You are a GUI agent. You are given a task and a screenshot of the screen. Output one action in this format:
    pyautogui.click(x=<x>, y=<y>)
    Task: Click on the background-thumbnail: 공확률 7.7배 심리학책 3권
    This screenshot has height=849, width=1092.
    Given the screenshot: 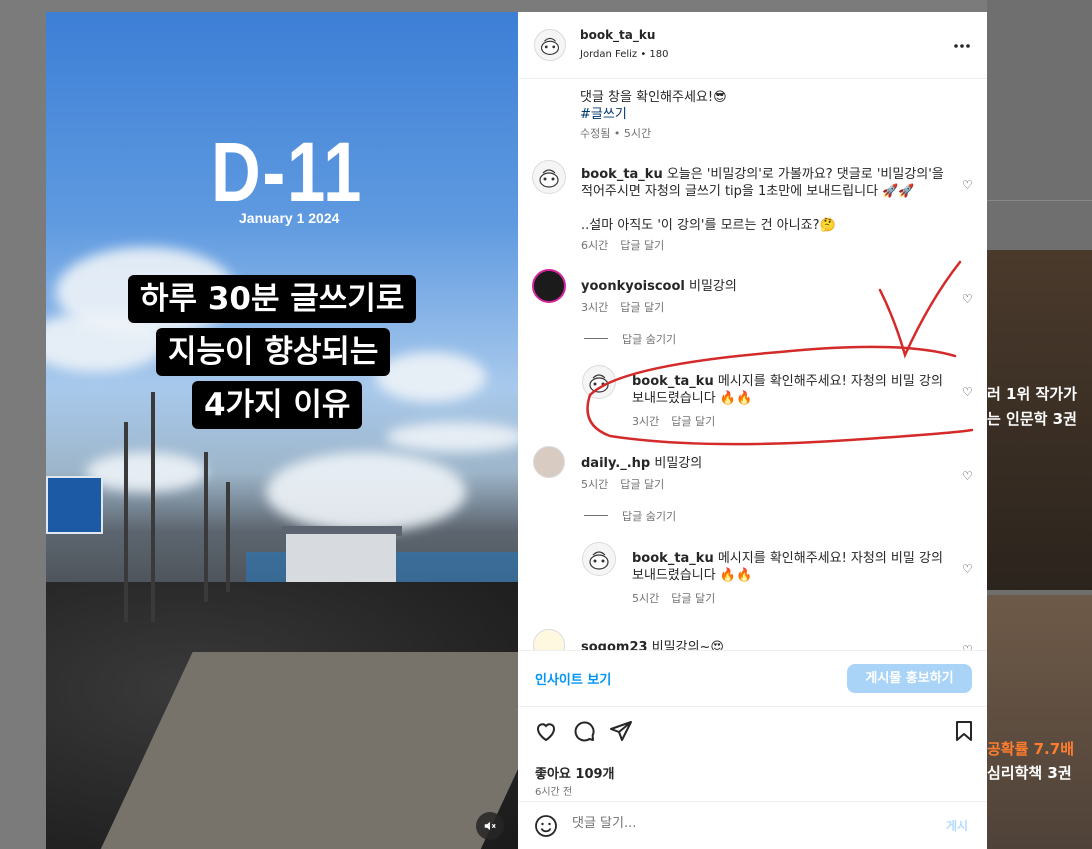 What is the action you would take?
    pyautogui.click(x=1039, y=722)
    